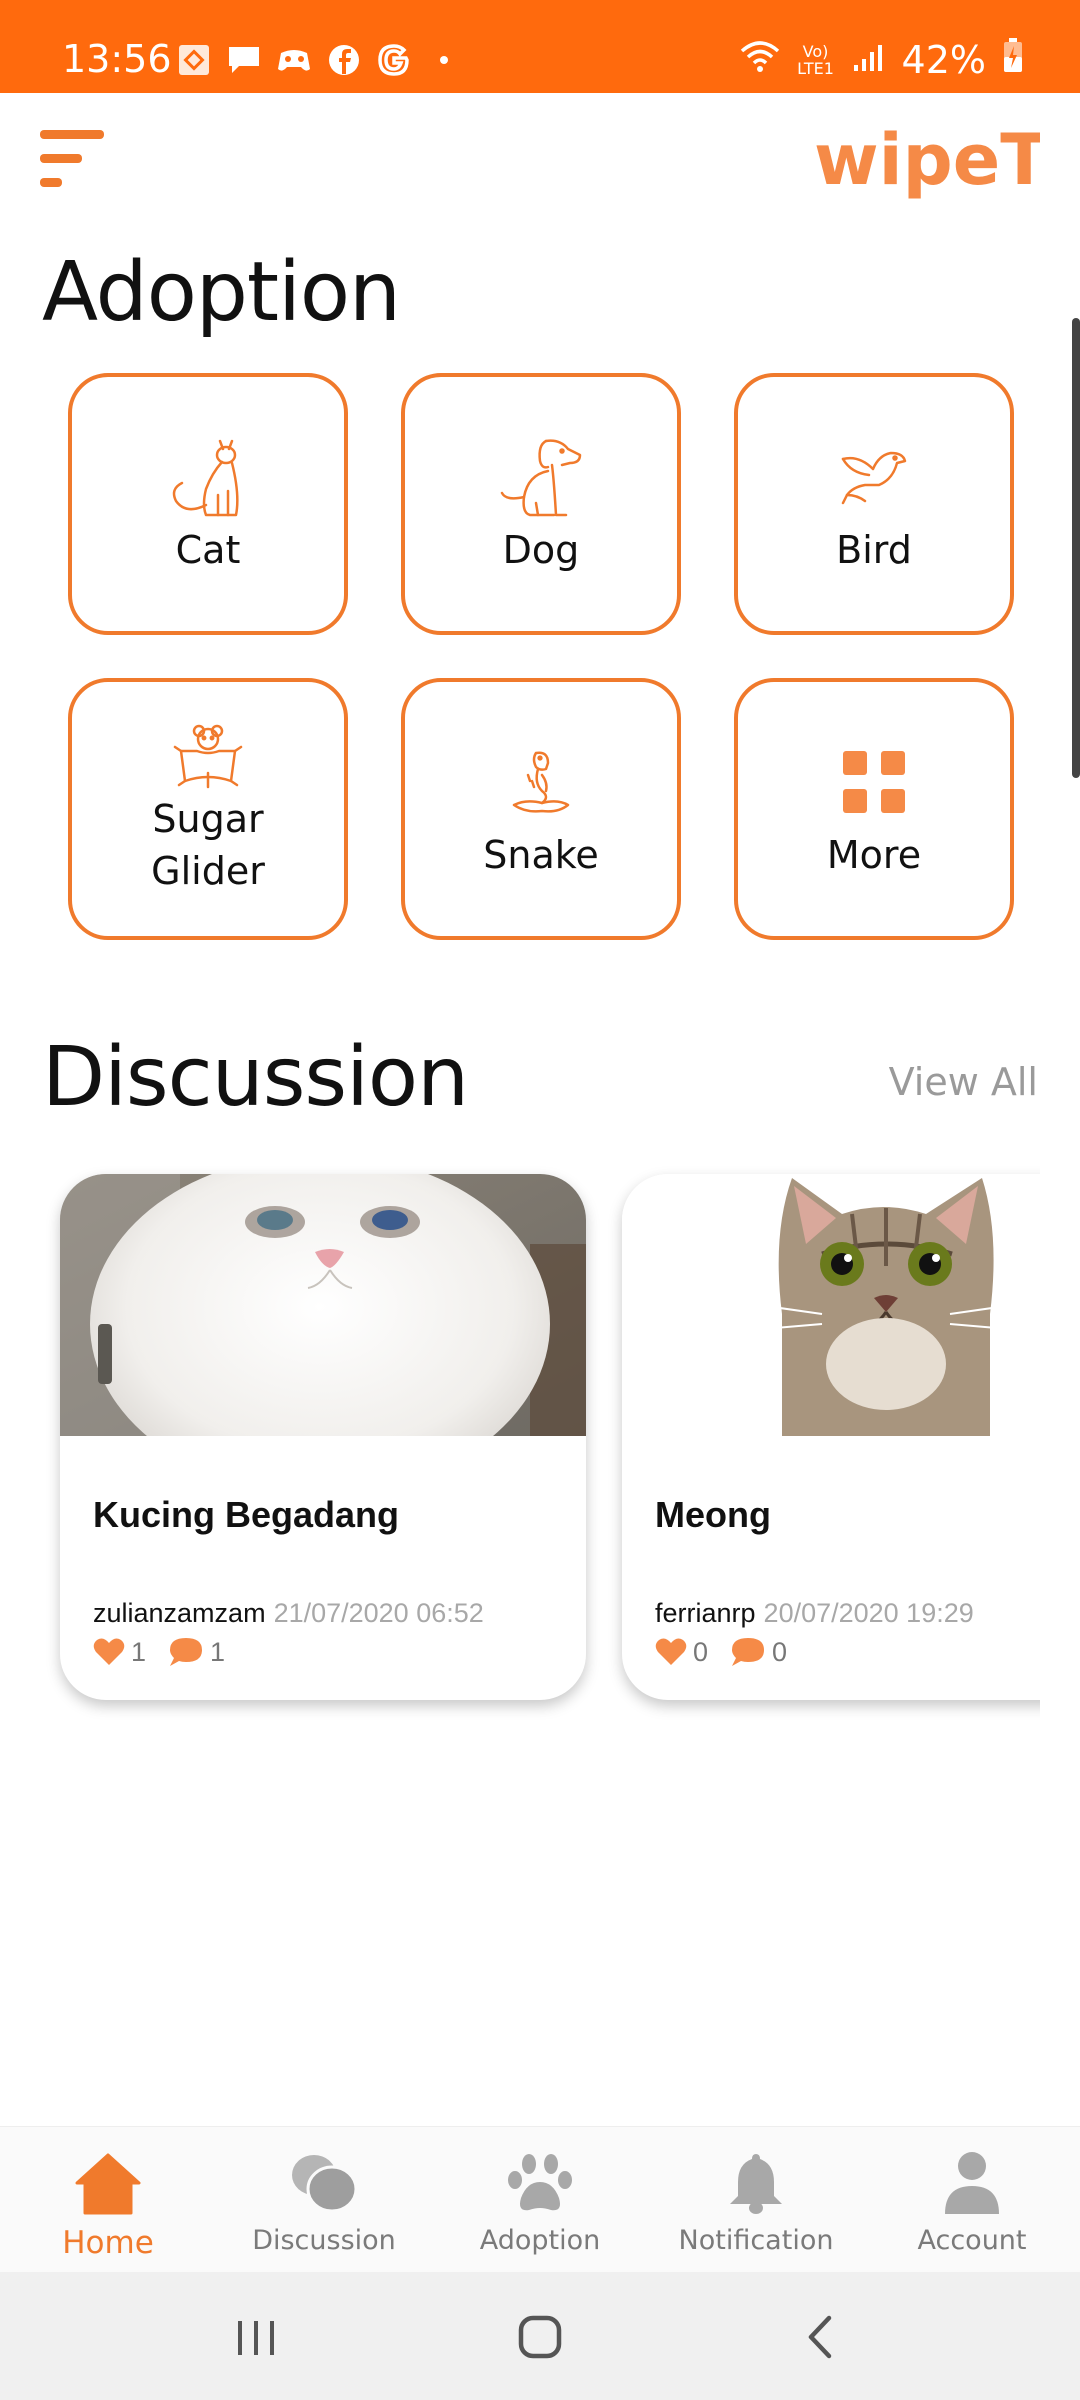  I want to click on comment-count: 0, so click(780, 1651).